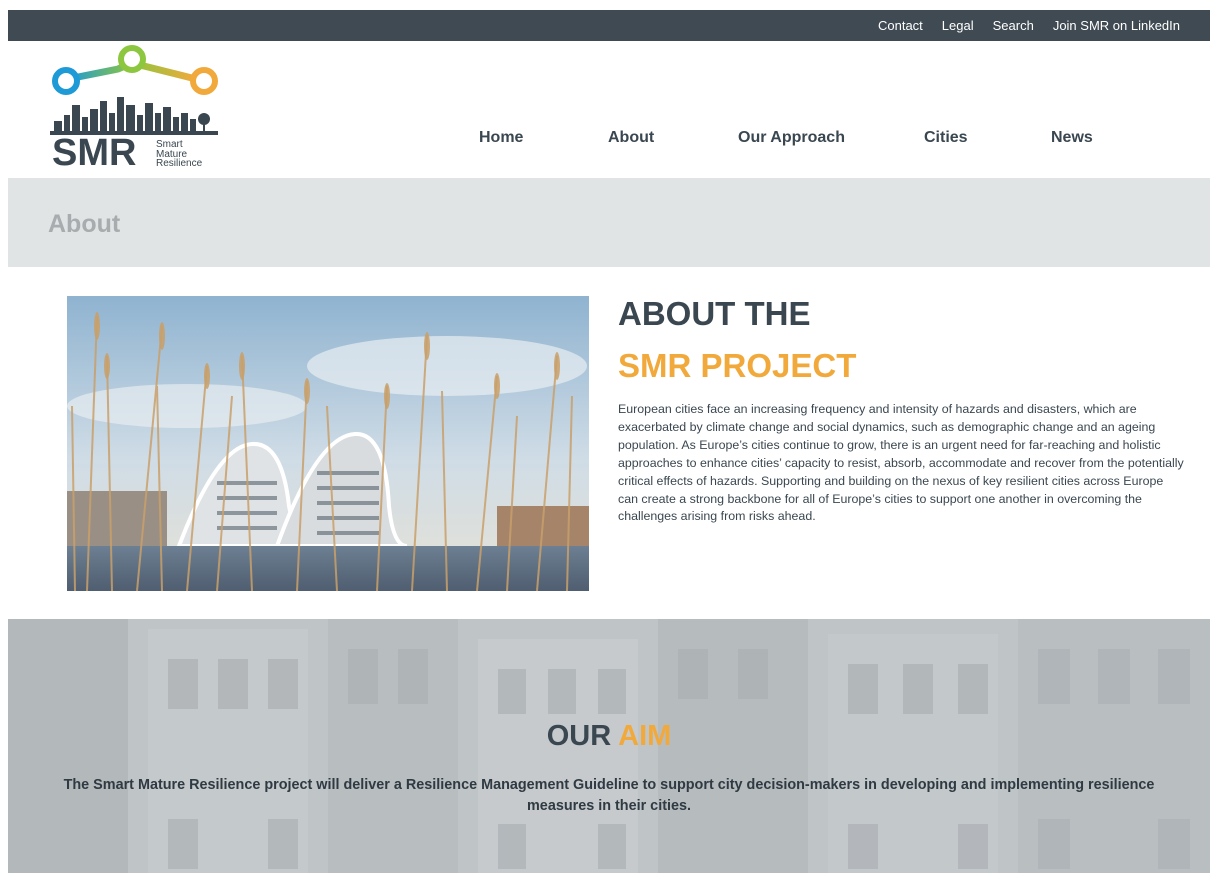  What do you see at coordinates (1072, 138) in the screenshot?
I see `nav-item-news: News` at bounding box center [1072, 138].